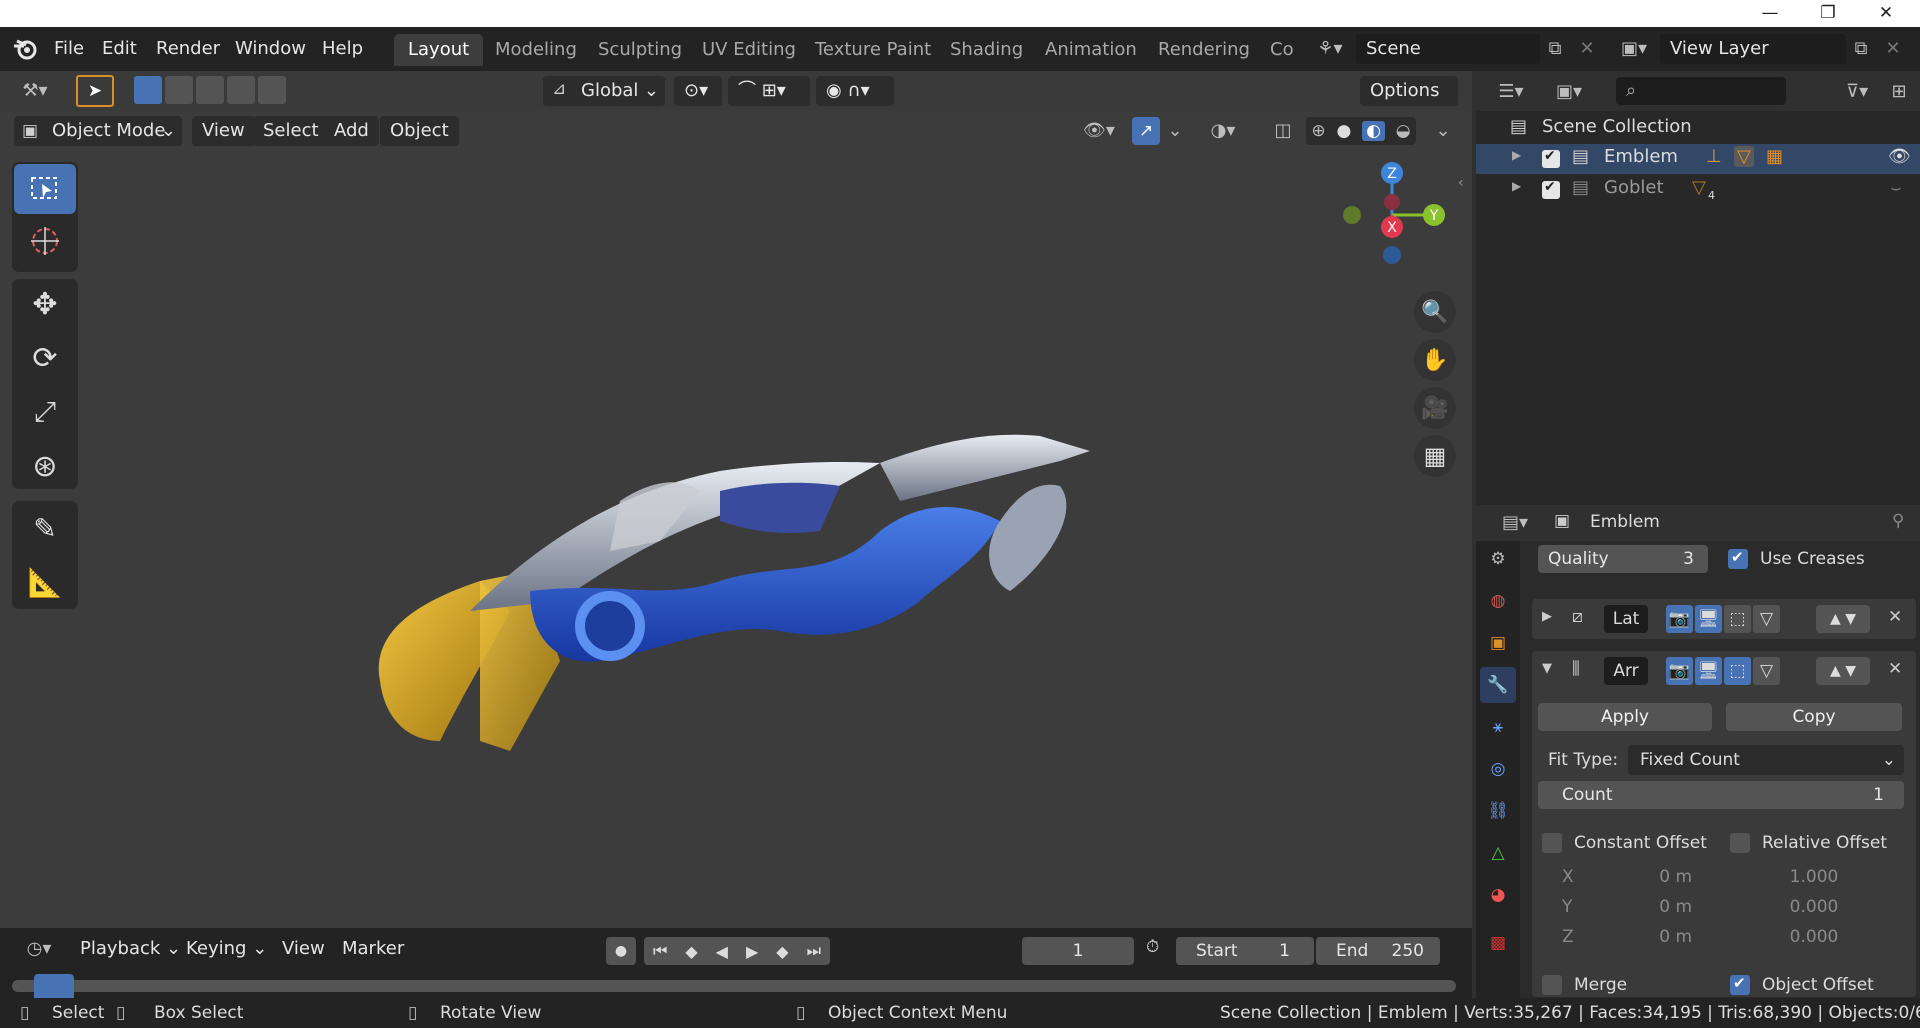 The height and width of the screenshot is (1028, 1920). Describe the element at coordinates (1498, 727) in the screenshot. I see `tab-particles-icon: ⚹` at that location.